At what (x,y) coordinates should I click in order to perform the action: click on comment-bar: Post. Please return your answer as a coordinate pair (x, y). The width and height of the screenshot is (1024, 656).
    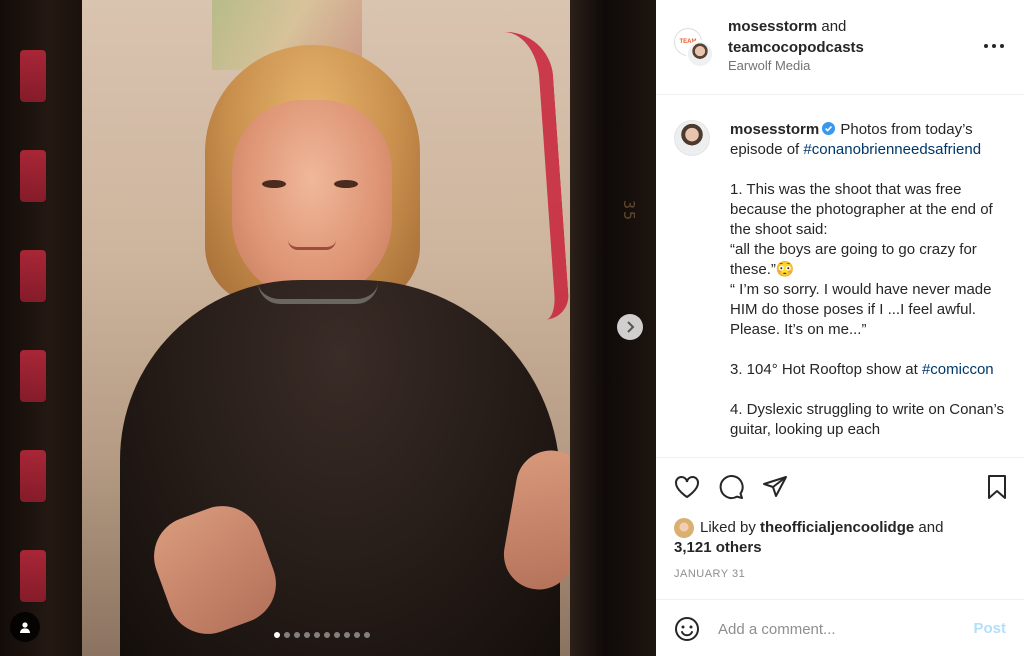
    Looking at the image, I should click on (840, 627).